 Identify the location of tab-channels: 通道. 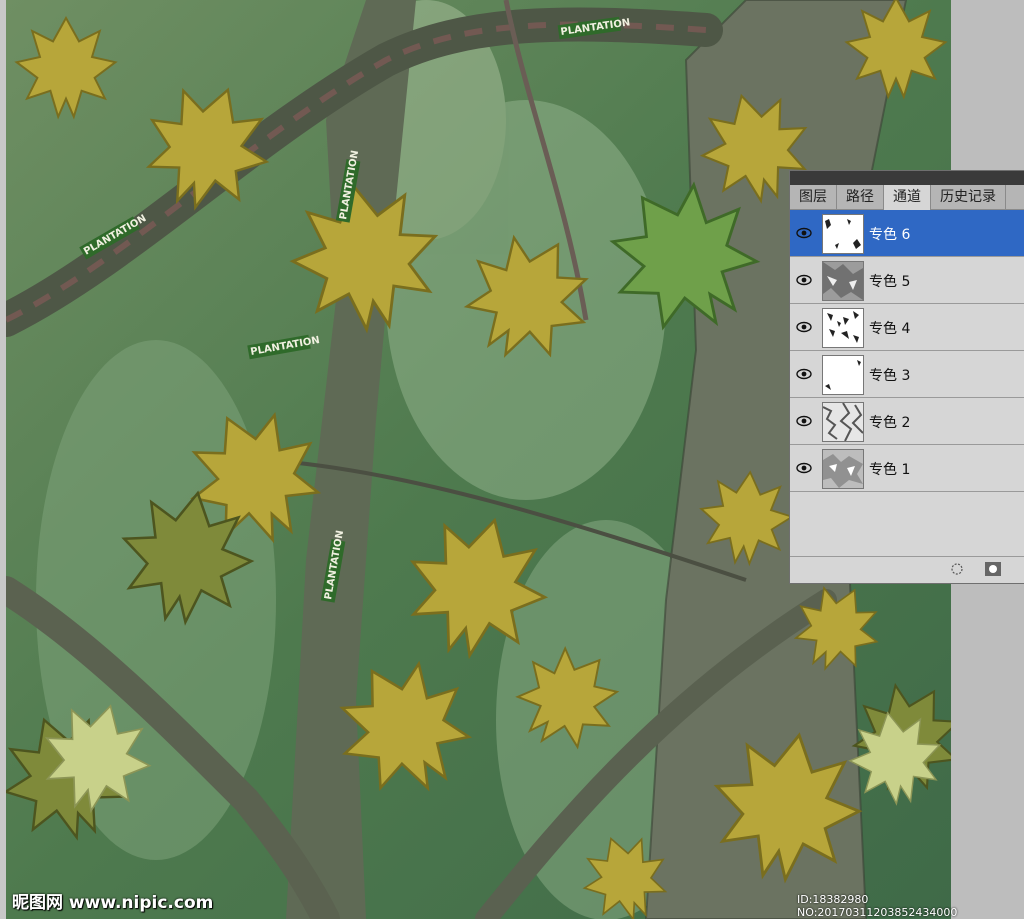
(907, 197).